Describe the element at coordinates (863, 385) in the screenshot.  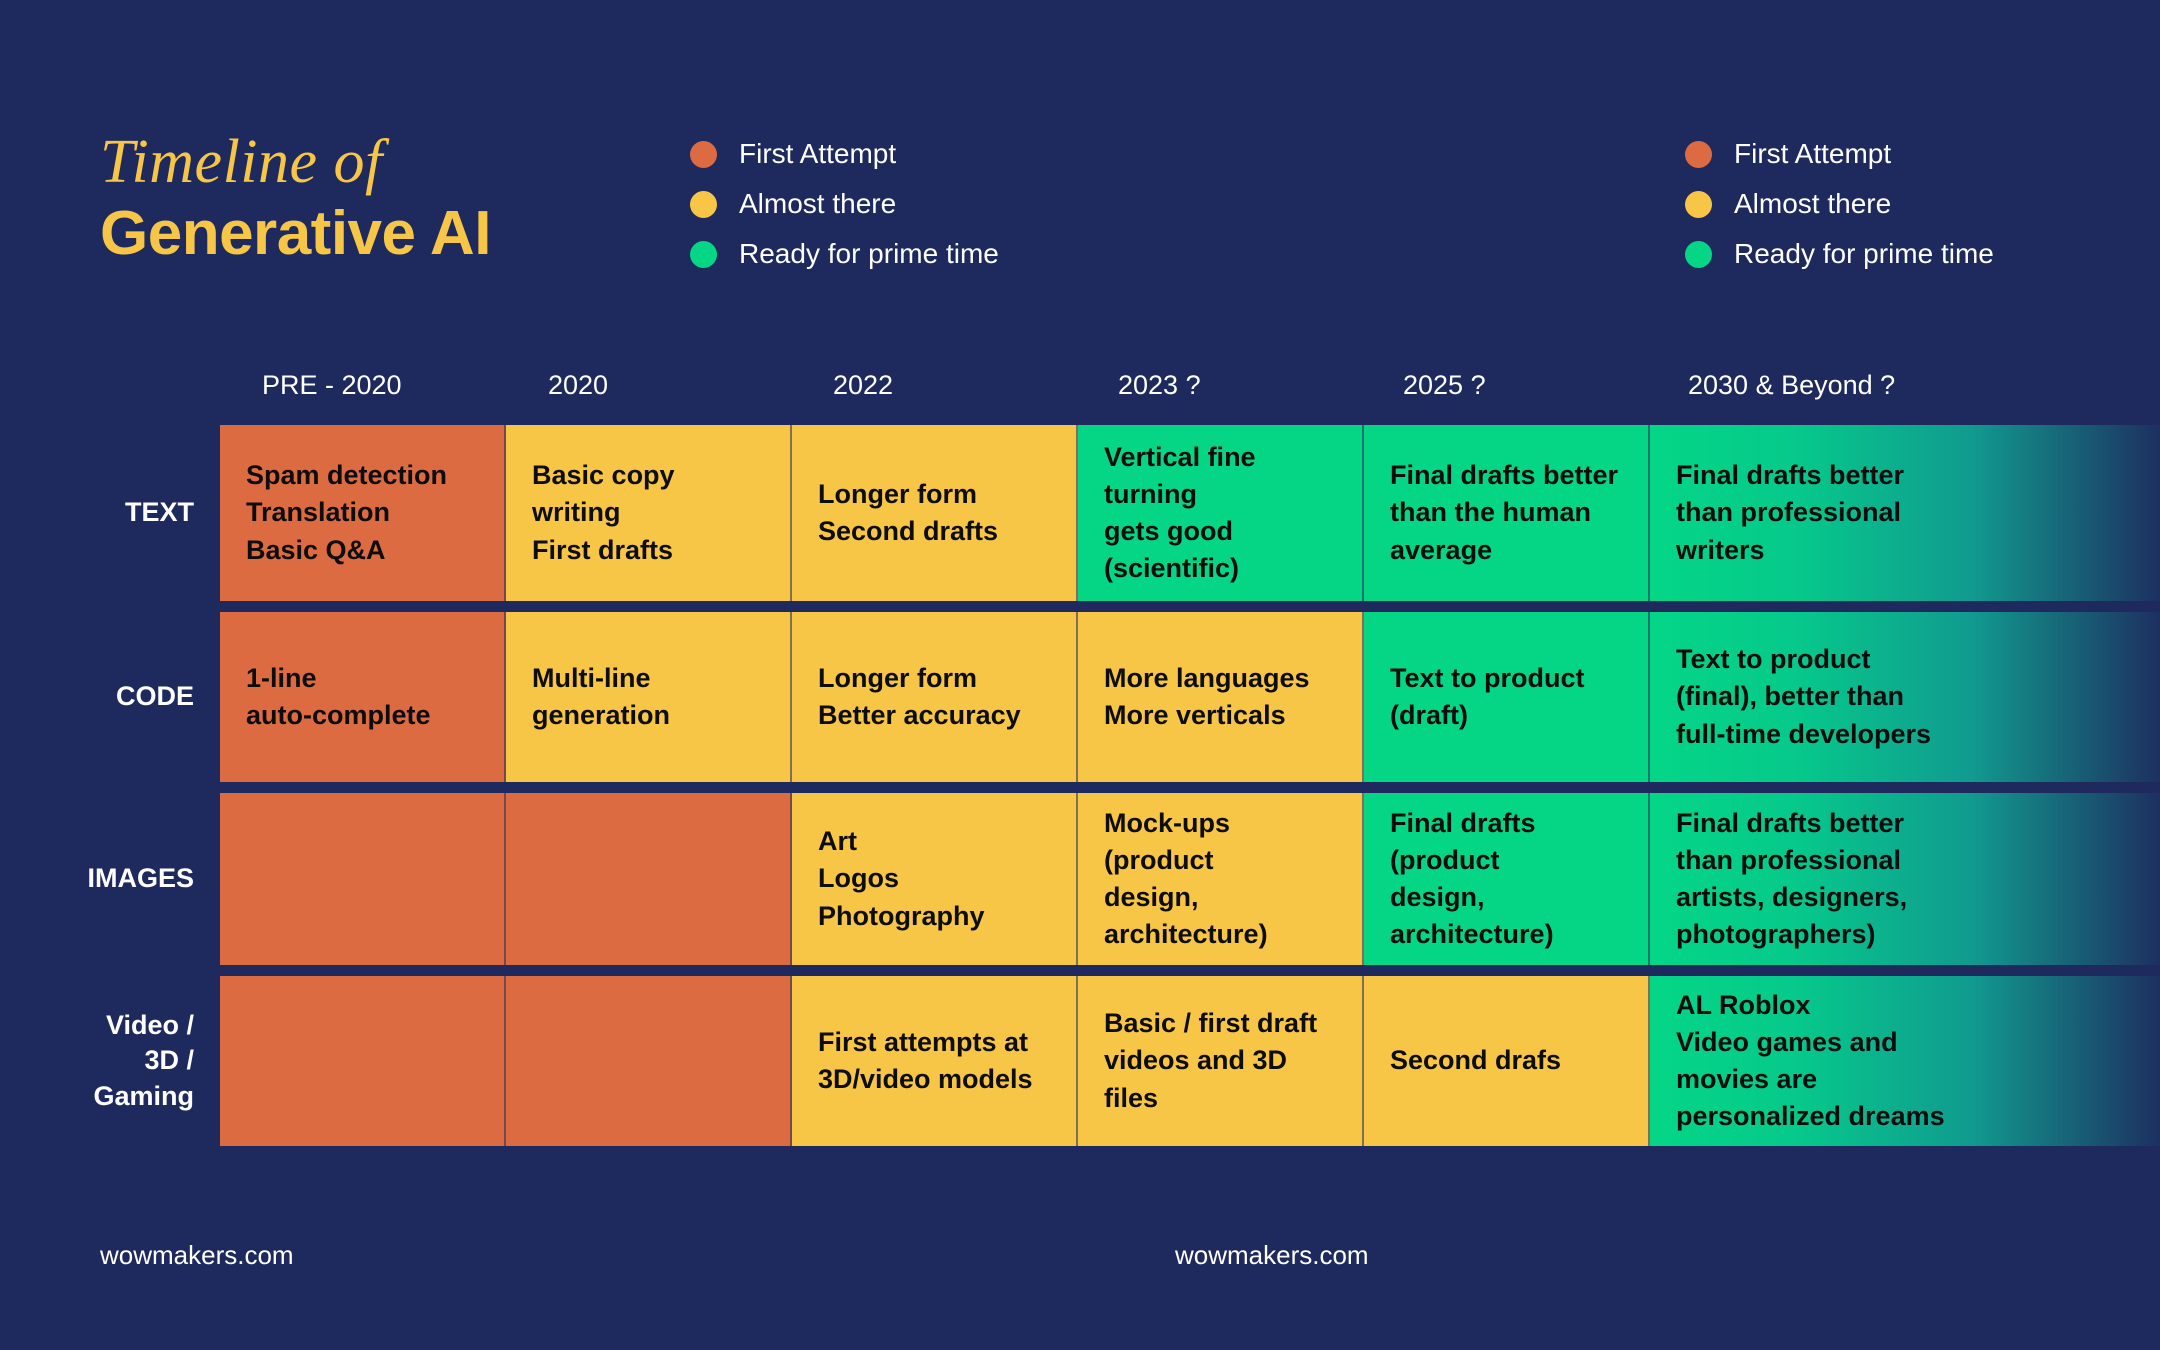
I see `column-header: 2022` at that location.